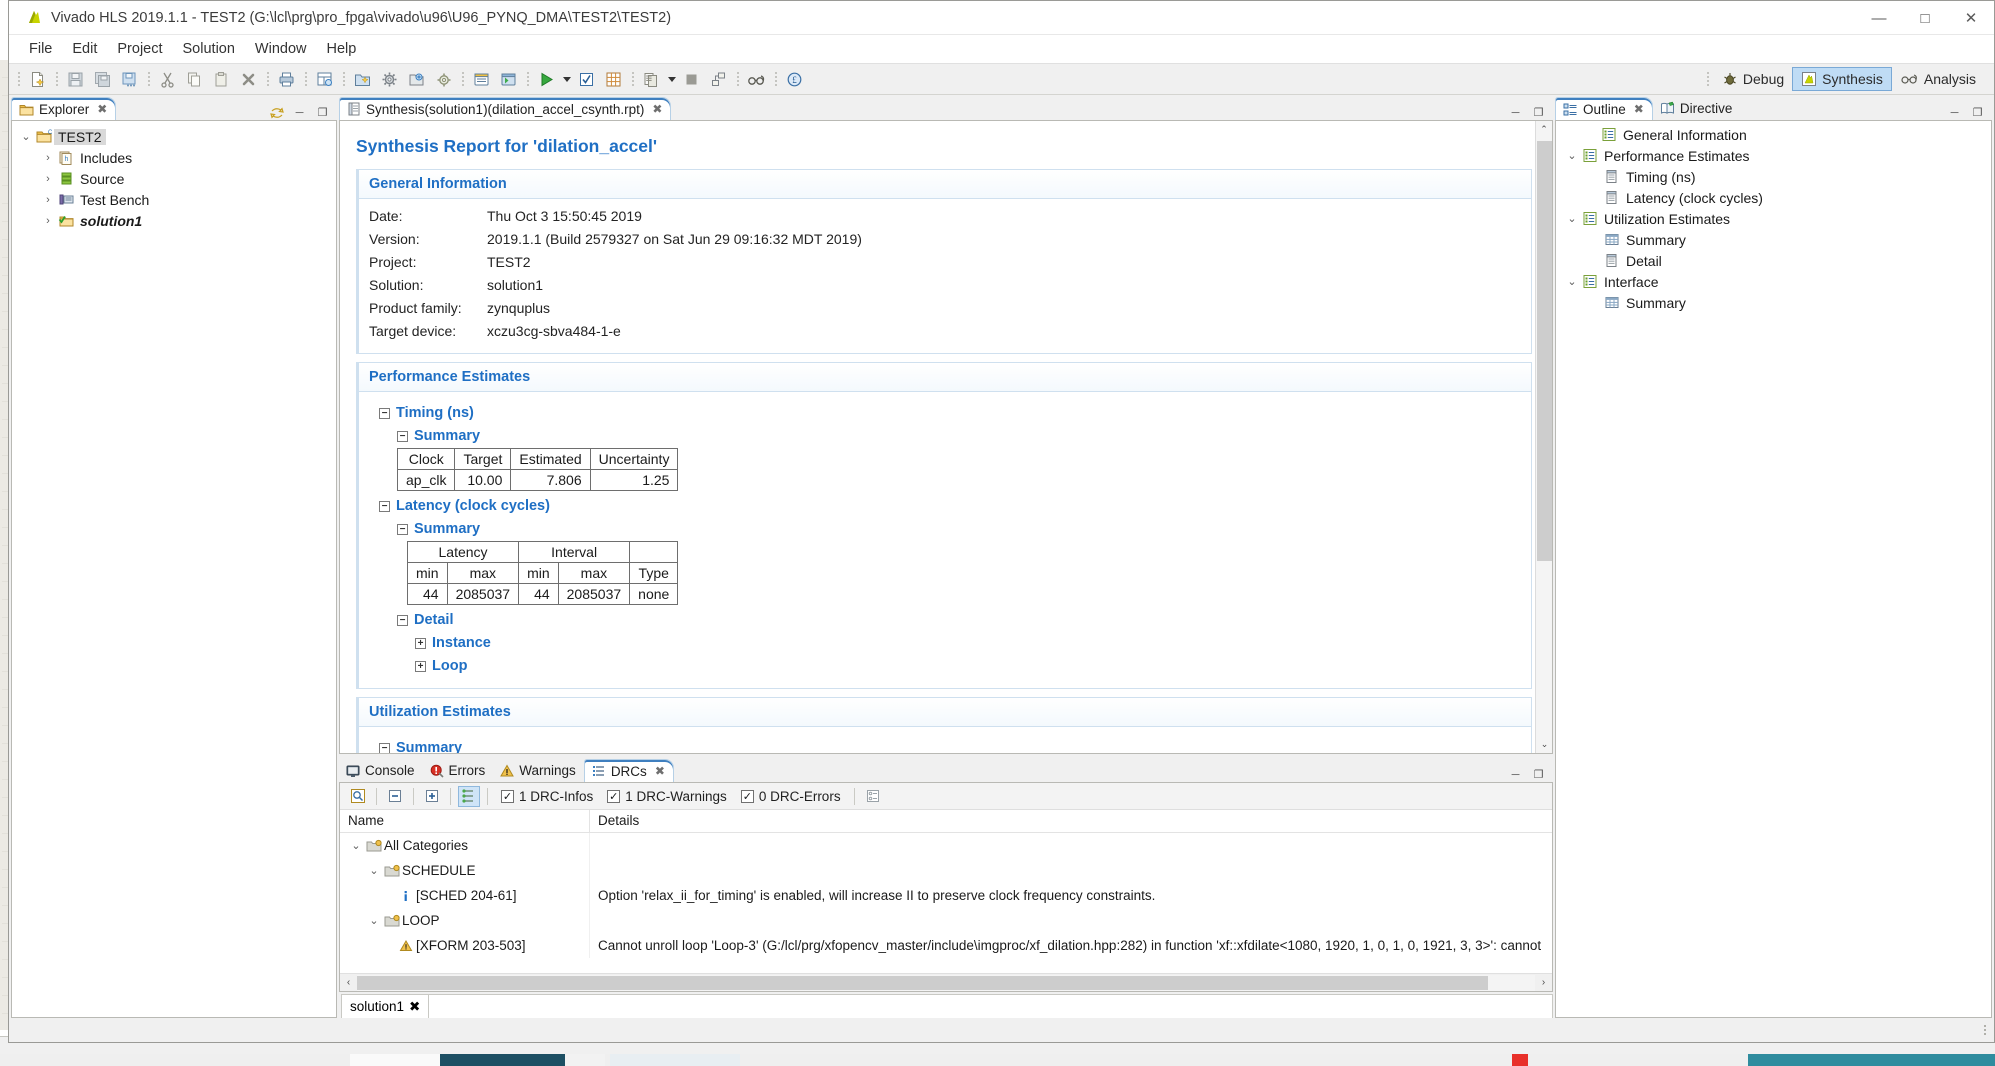  What do you see at coordinates (1938, 79) in the screenshot?
I see `perspective-analysis: Analysis` at bounding box center [1938, 79].